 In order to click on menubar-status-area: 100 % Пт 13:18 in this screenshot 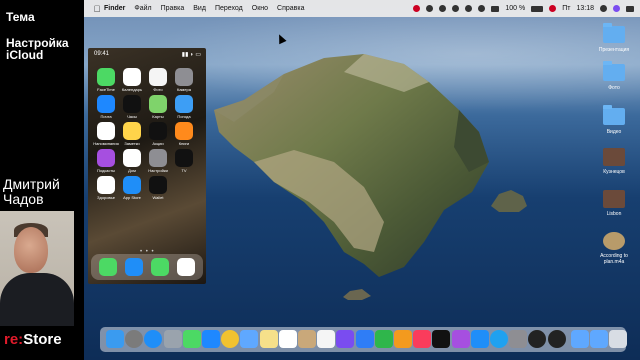, I will do `click(523, 8)`.